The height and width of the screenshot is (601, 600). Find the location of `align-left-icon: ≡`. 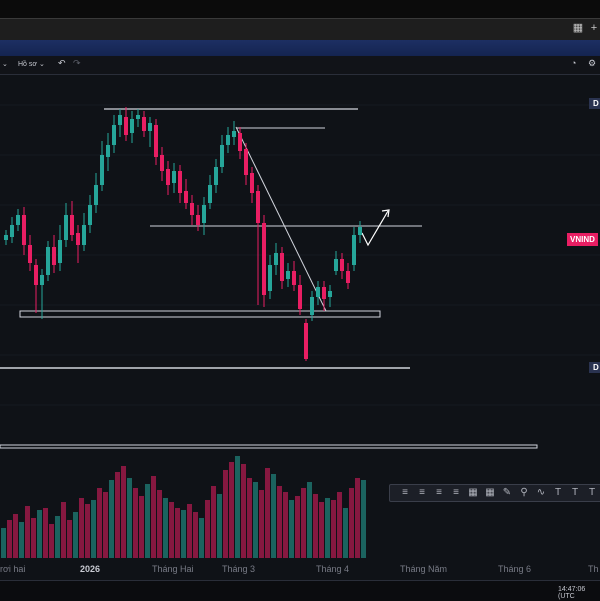

align-left-icon: ≡ is located at coordinates (405, 493).